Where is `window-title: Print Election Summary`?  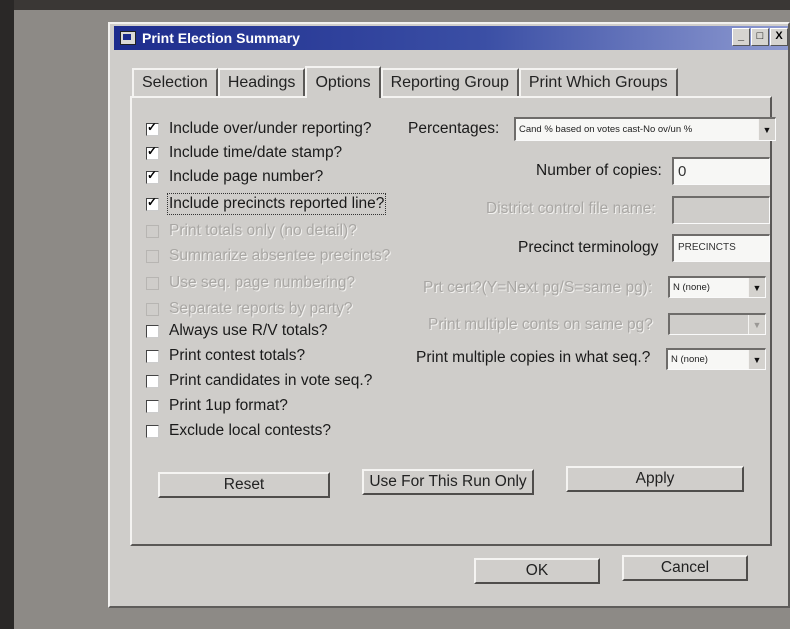 window-title: Print Election Summary is located at coordinates (221, 38).